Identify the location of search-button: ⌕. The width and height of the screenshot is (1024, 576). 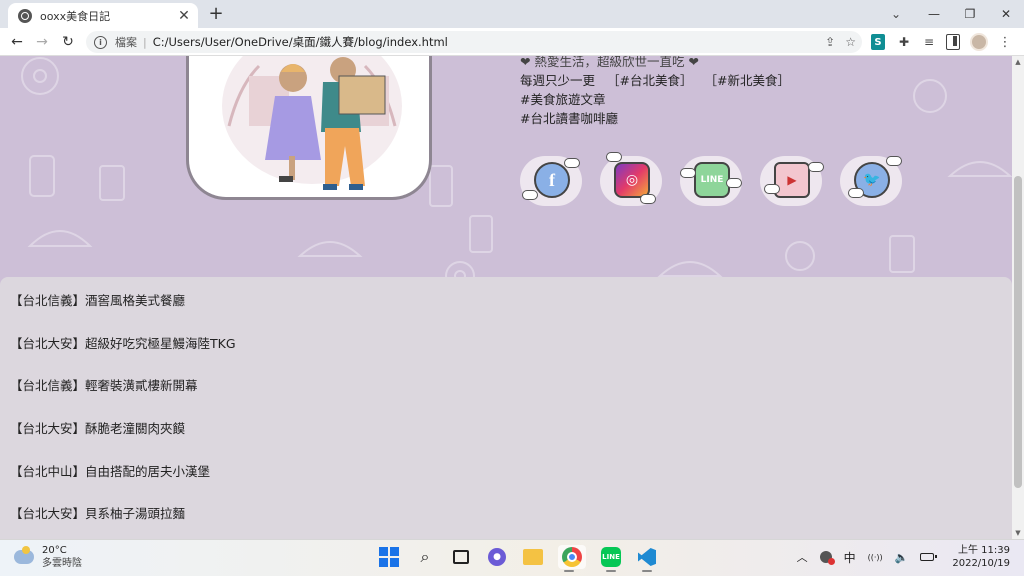
(425, 557).